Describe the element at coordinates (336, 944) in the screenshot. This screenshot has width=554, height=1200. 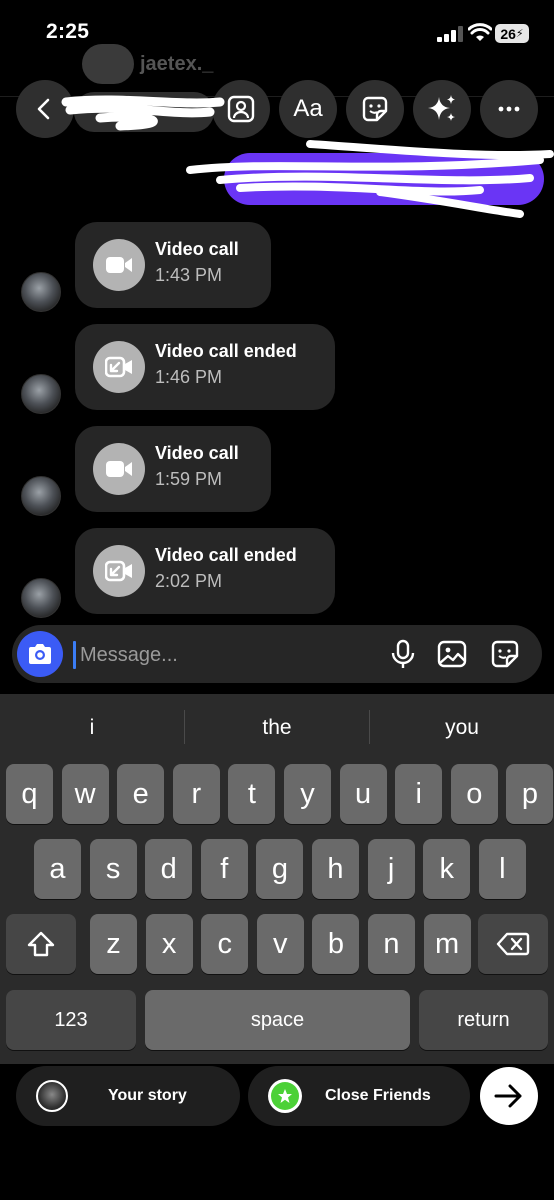
I see `key-b: b` at that location.